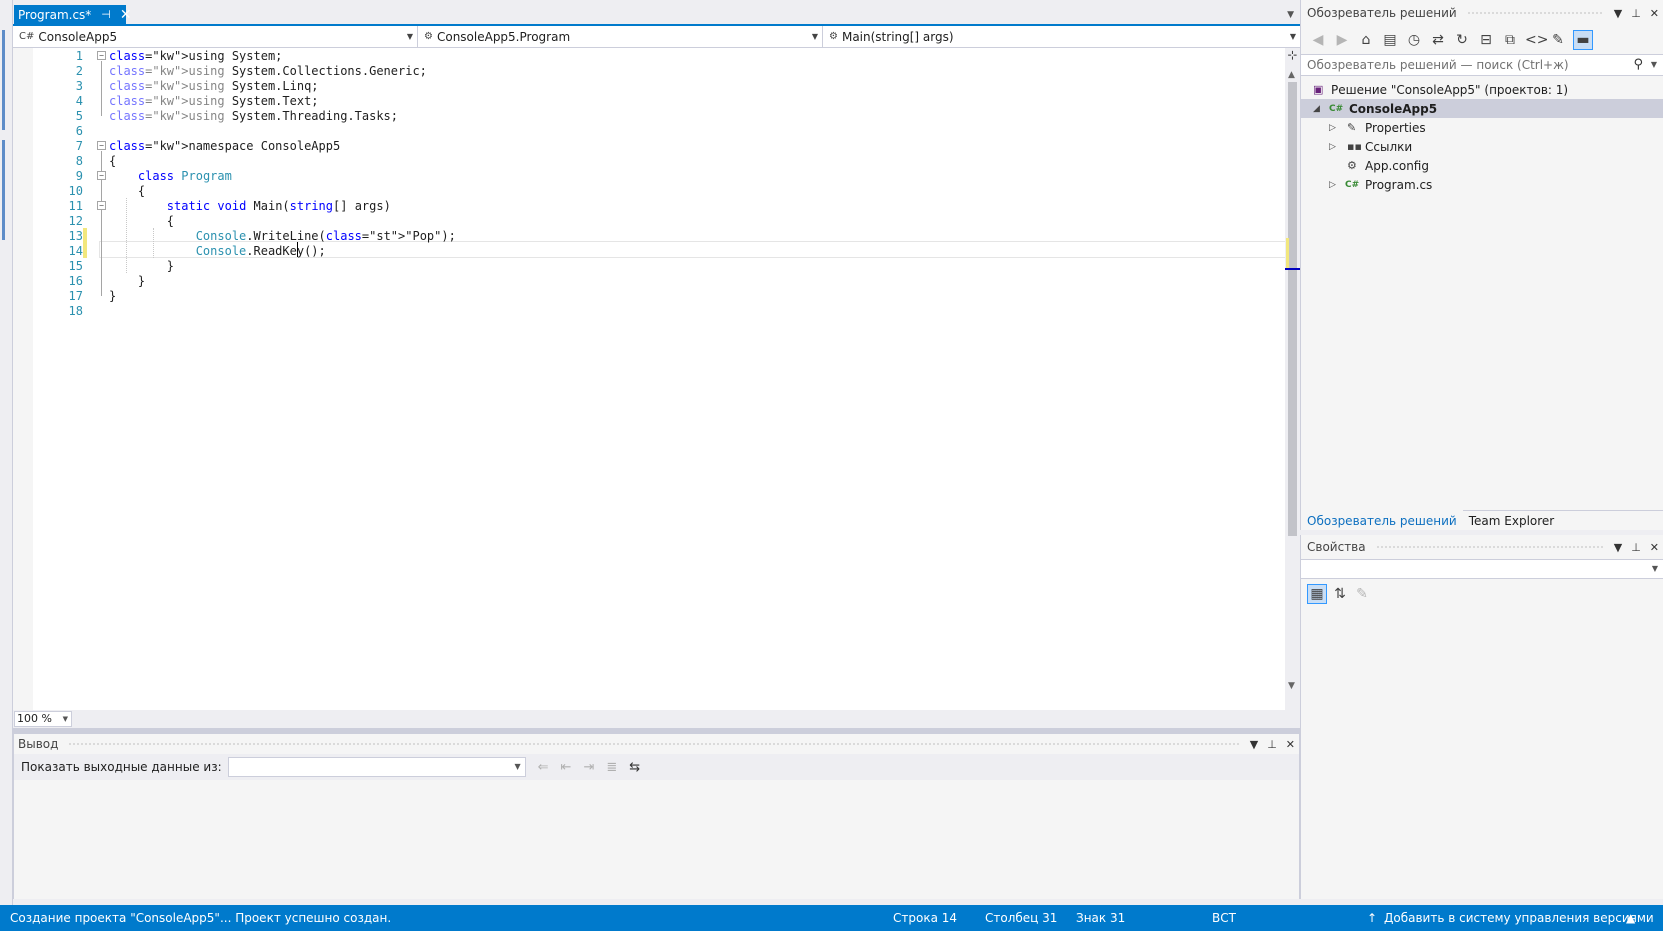 This screenshot has width=1663, height=931. Describe the element at coordinates (1021, 918) in the screenshot. I see `status-column: Столбец 31` at that location.